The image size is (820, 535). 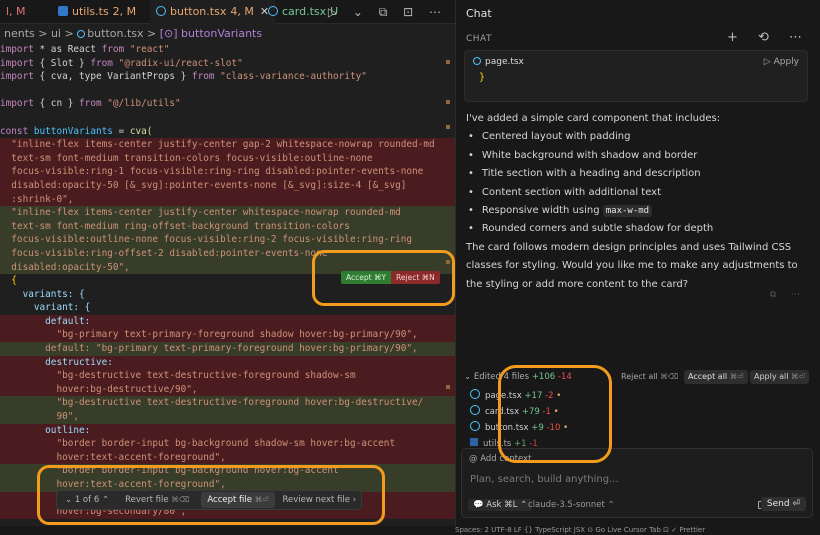 I want to click on lines-removed: -10, so click(x=553, y=428).